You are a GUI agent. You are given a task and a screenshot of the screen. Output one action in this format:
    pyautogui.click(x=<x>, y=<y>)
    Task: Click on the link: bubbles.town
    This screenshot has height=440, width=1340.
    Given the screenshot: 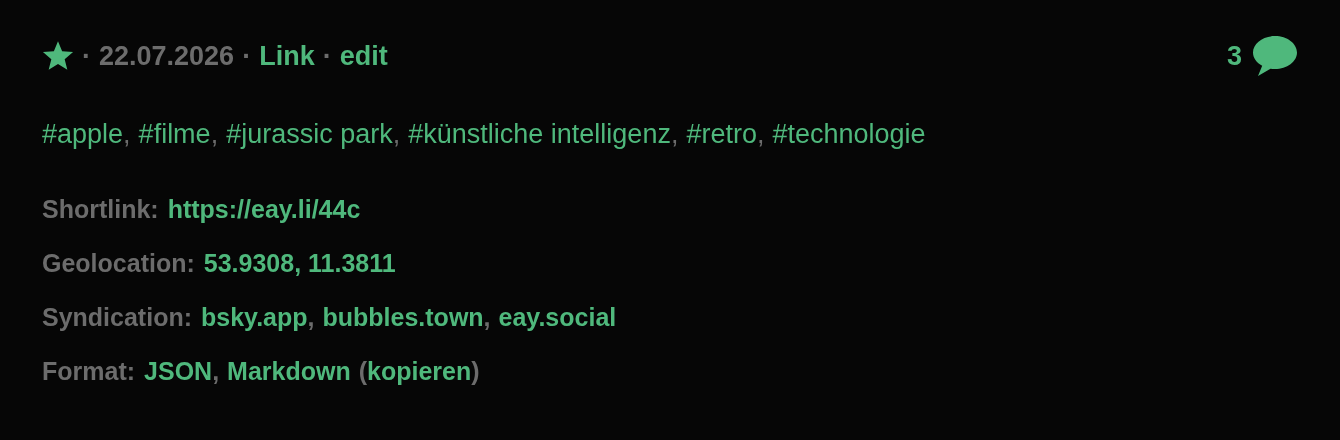 What is the action you would take?
    pyautogui.click(x=403, y=317)
    